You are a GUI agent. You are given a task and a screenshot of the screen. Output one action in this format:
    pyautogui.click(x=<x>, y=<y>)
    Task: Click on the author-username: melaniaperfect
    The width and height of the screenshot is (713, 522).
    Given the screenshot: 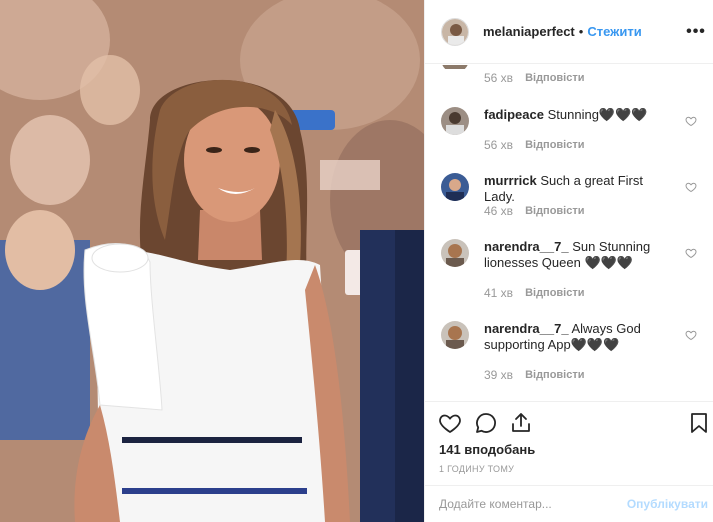 What is the action you would take?
    pyautogui.click(x=529, y=31)
    